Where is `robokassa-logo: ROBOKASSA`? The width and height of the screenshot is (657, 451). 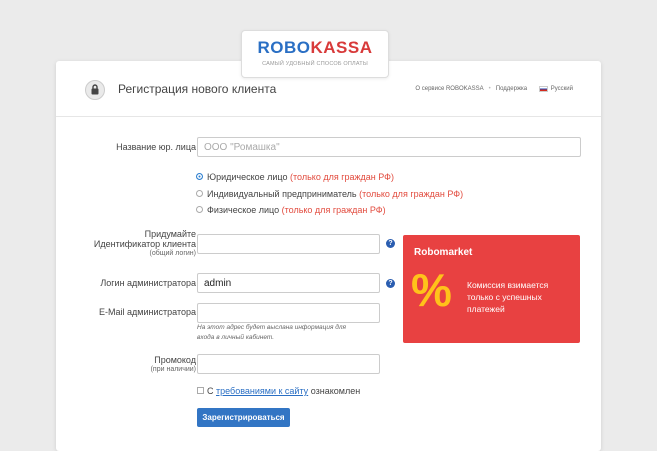 robokassa-logo: ROBOKASSA is located at coordinates (315, 48).